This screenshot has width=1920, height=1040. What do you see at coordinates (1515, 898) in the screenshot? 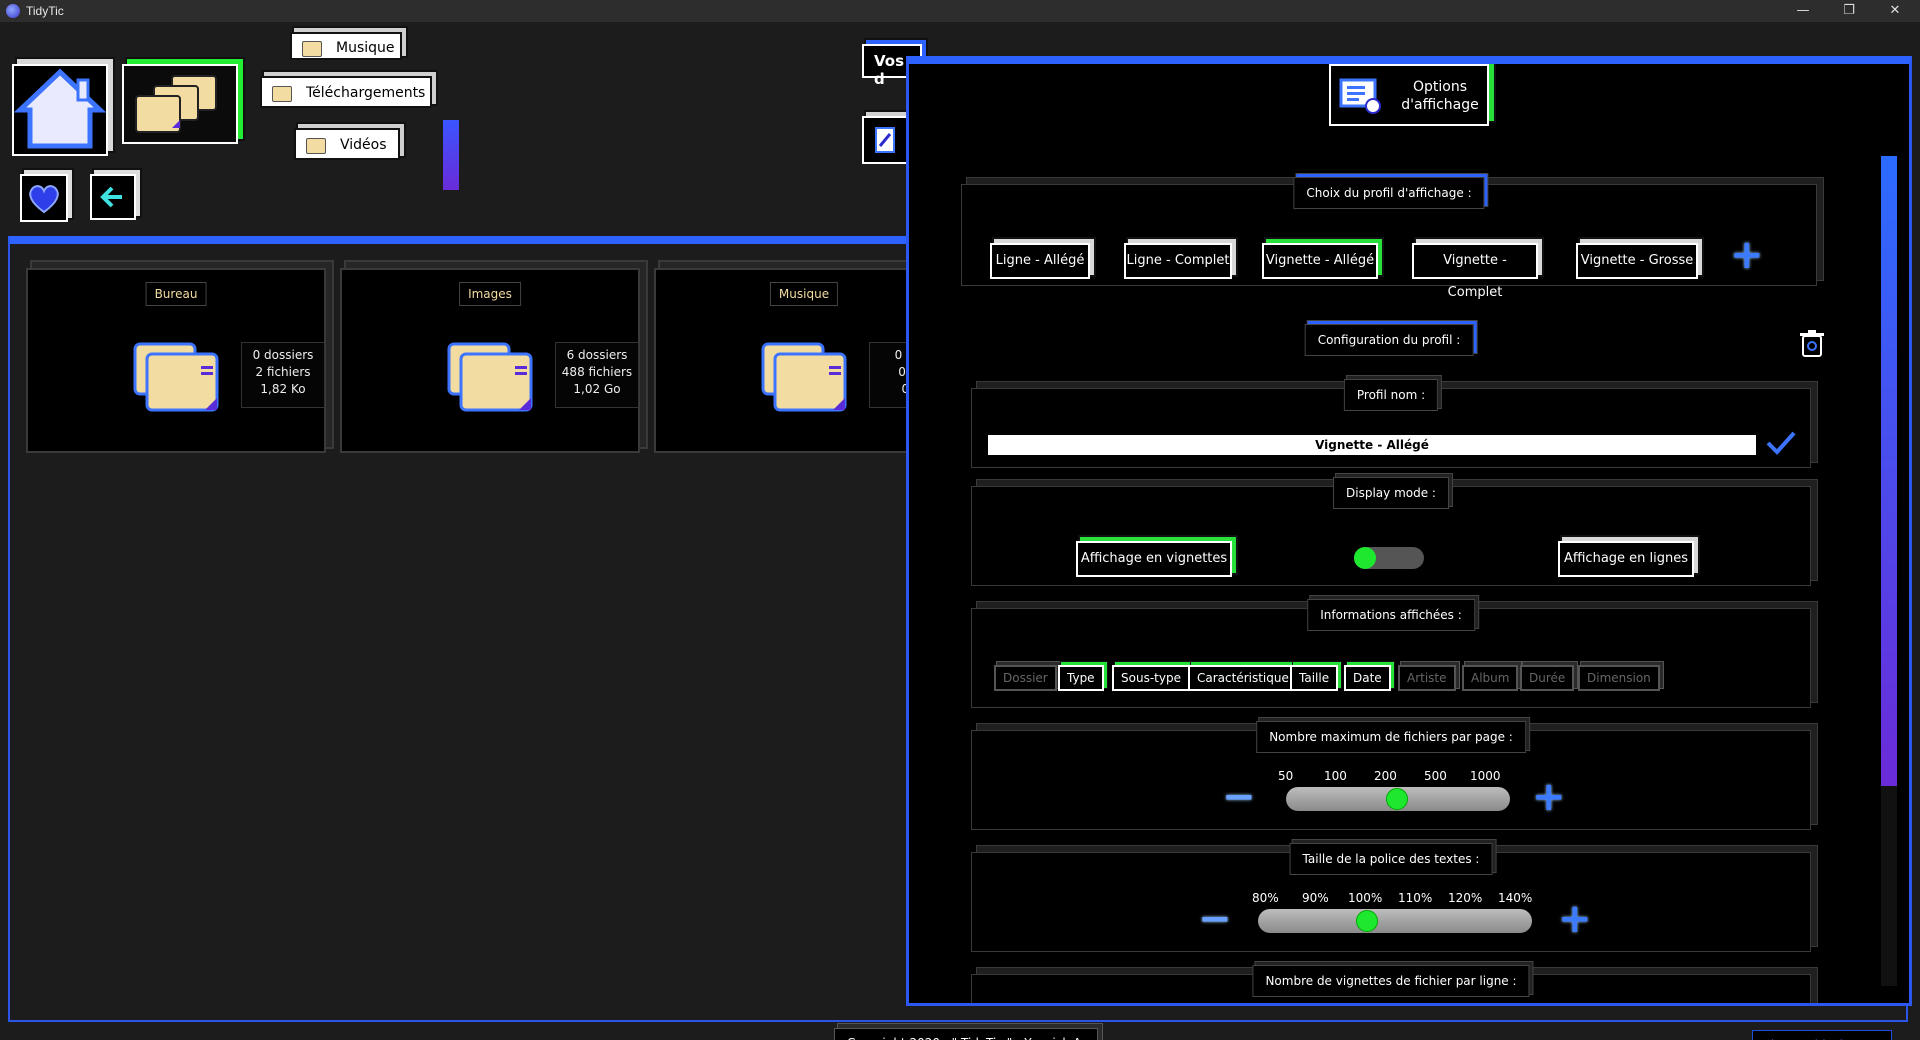
I see `tick-label: 140%` at bounding box center [1515, 898].